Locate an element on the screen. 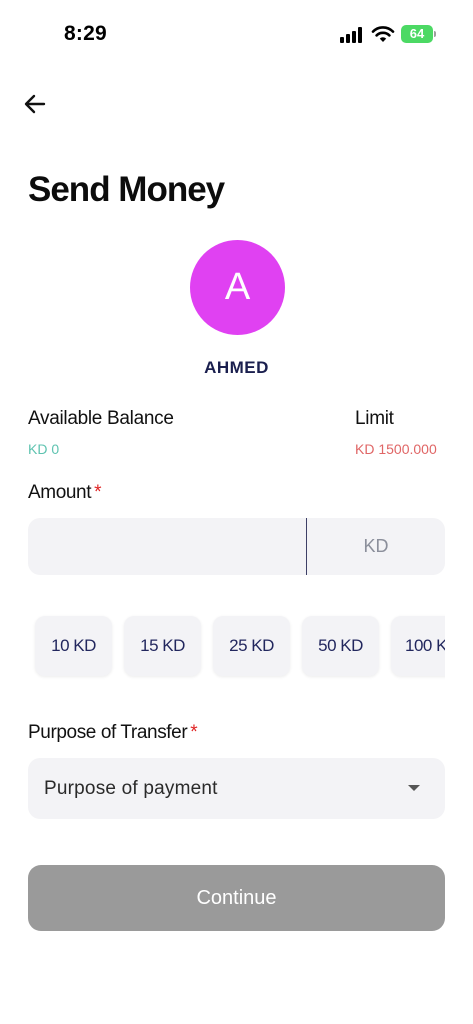 This screenshot has height=1024, width=473. back-button is located at coordinates (36, 104).